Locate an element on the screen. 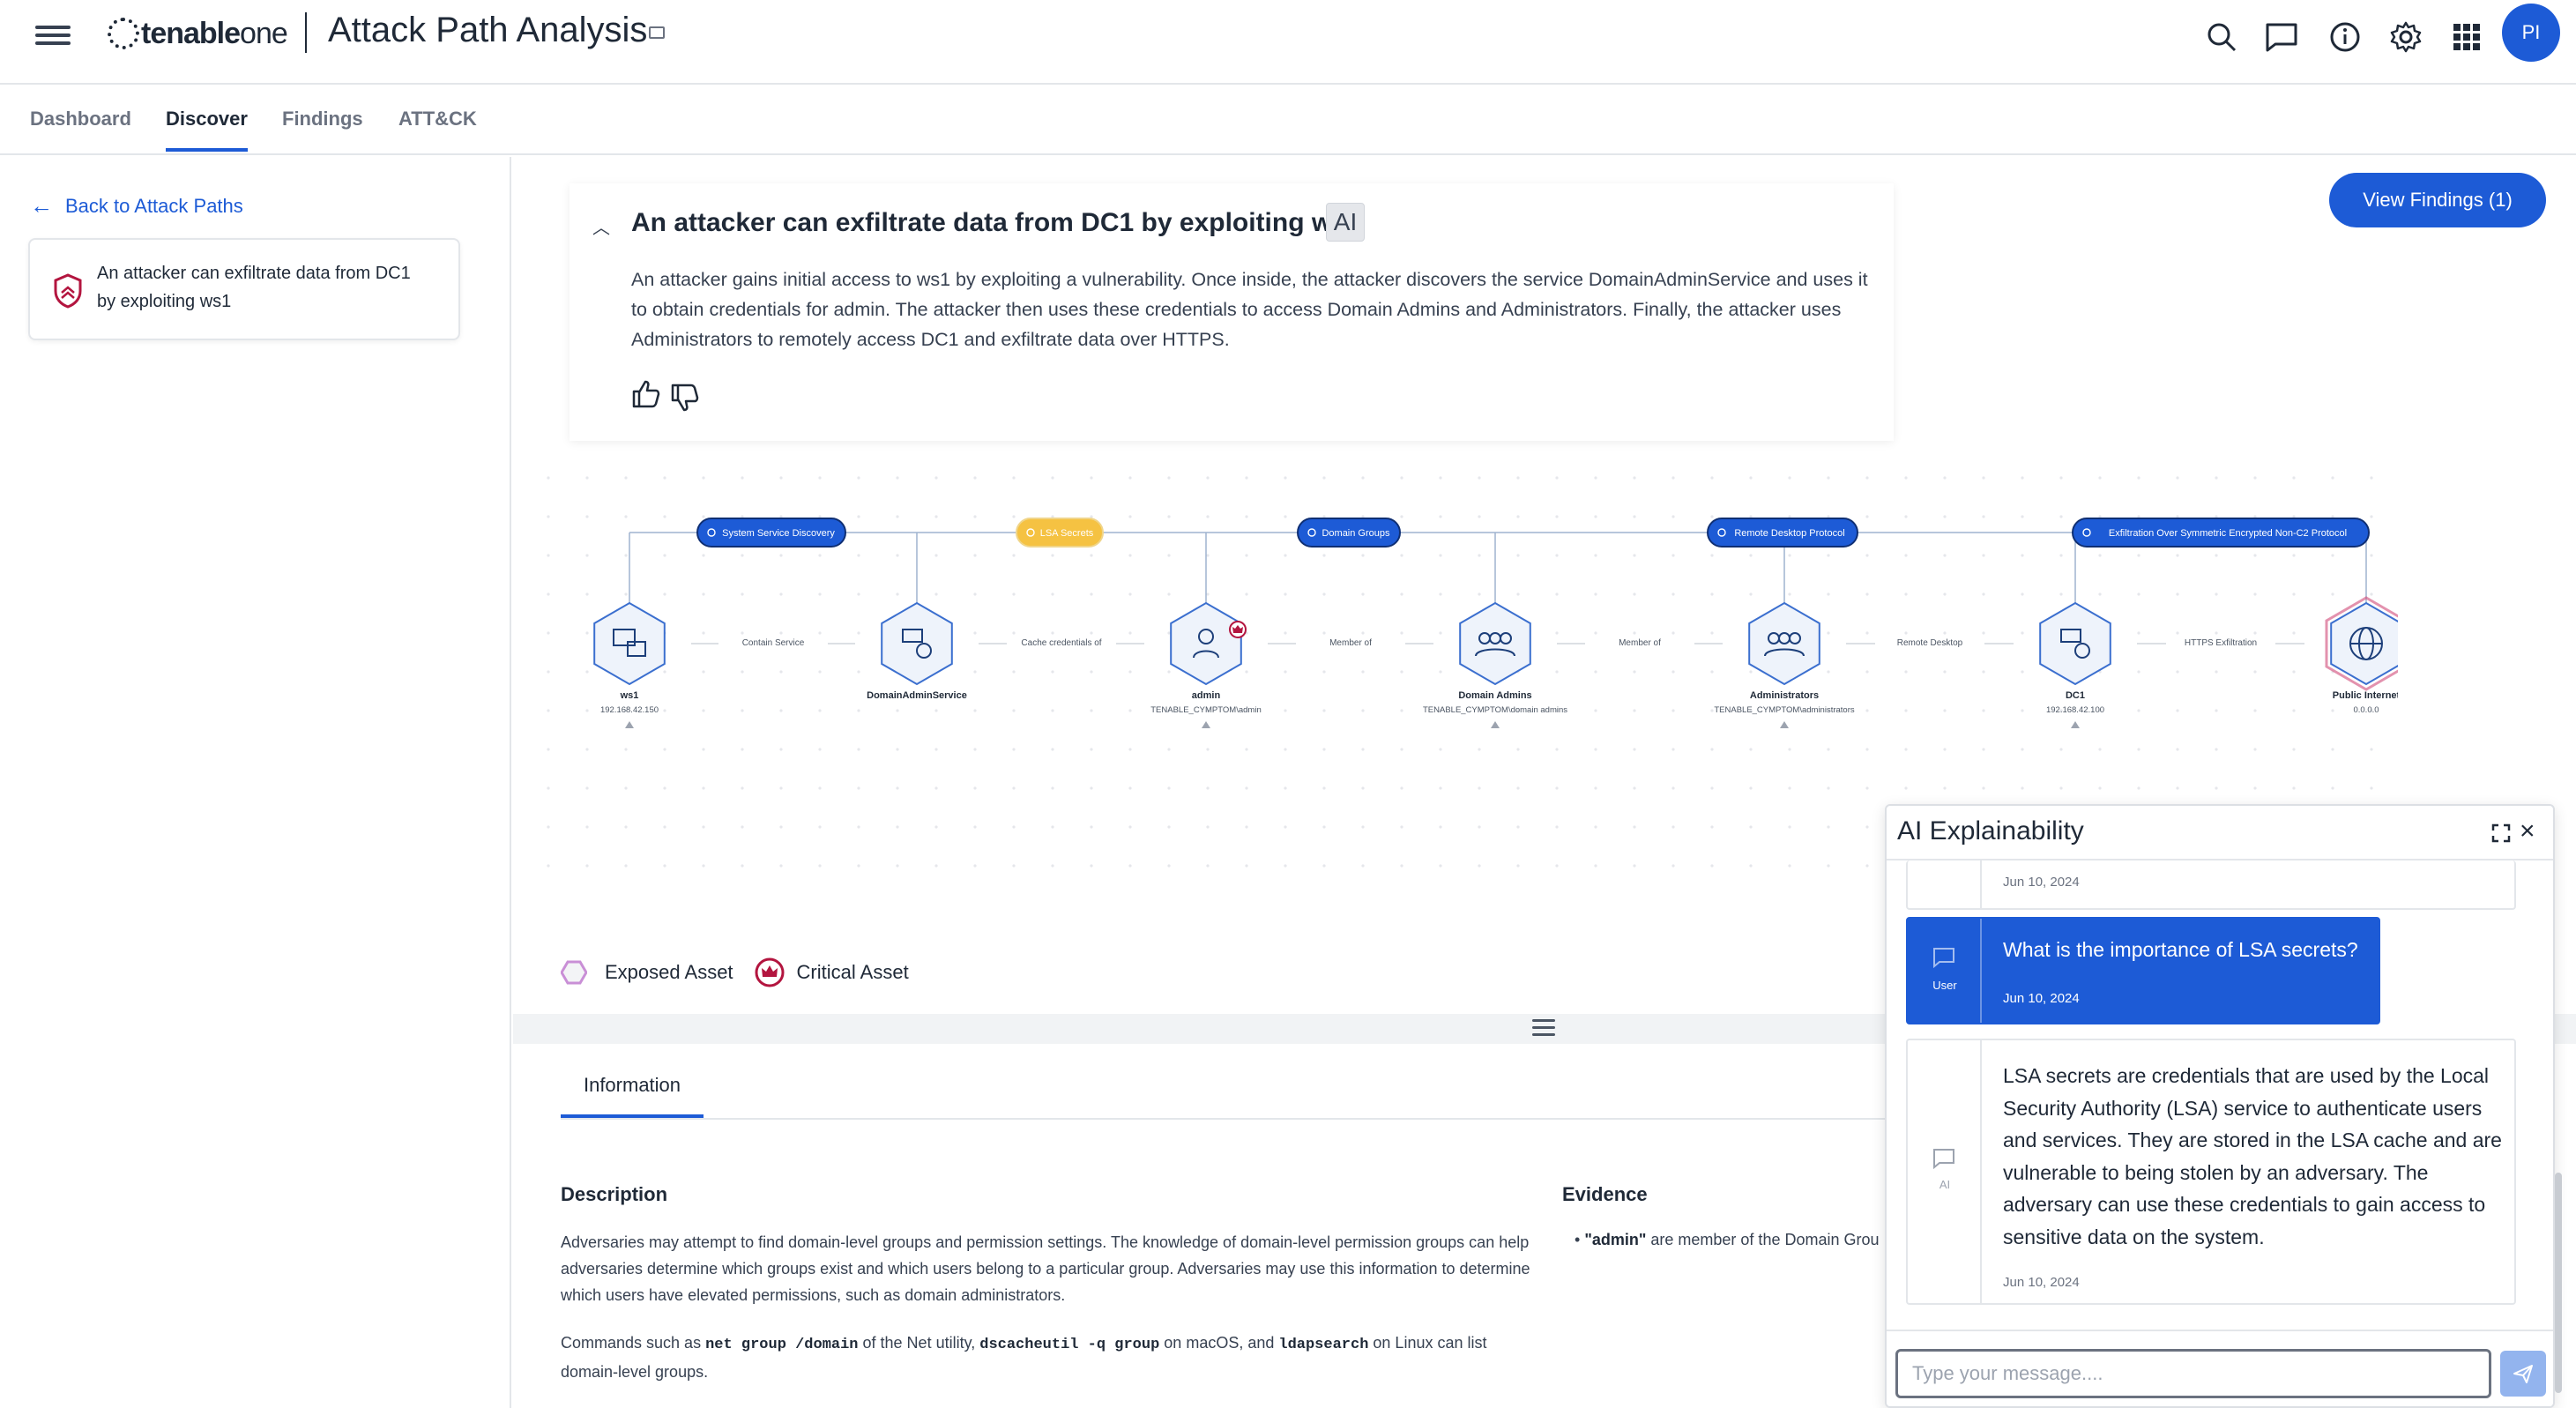 This screenshot has height=1408, width=2576. evidence-rest: are member of the Domain Grou is located at coordinates (1763, 1239).